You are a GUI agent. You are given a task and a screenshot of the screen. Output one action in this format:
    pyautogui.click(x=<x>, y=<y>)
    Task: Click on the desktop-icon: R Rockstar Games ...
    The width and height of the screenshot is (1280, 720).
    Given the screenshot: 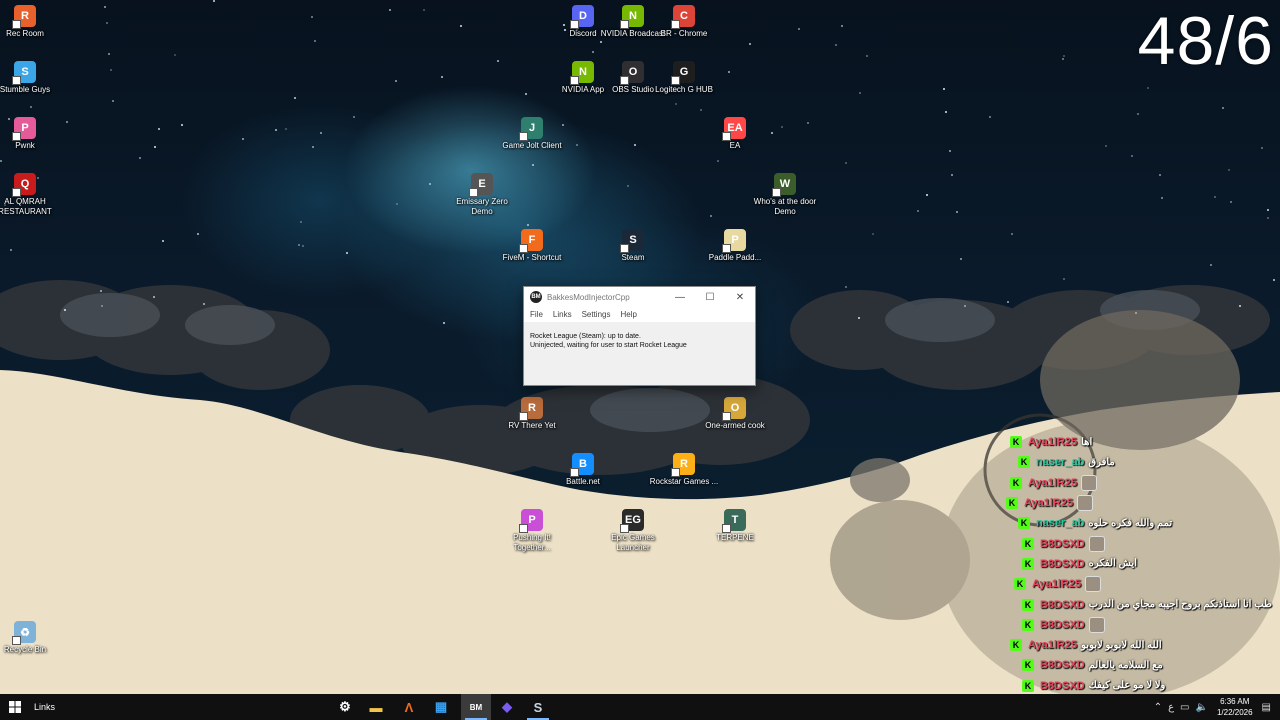 What is the action you would take?
    pyautogui.click(x=684, y=470)
    